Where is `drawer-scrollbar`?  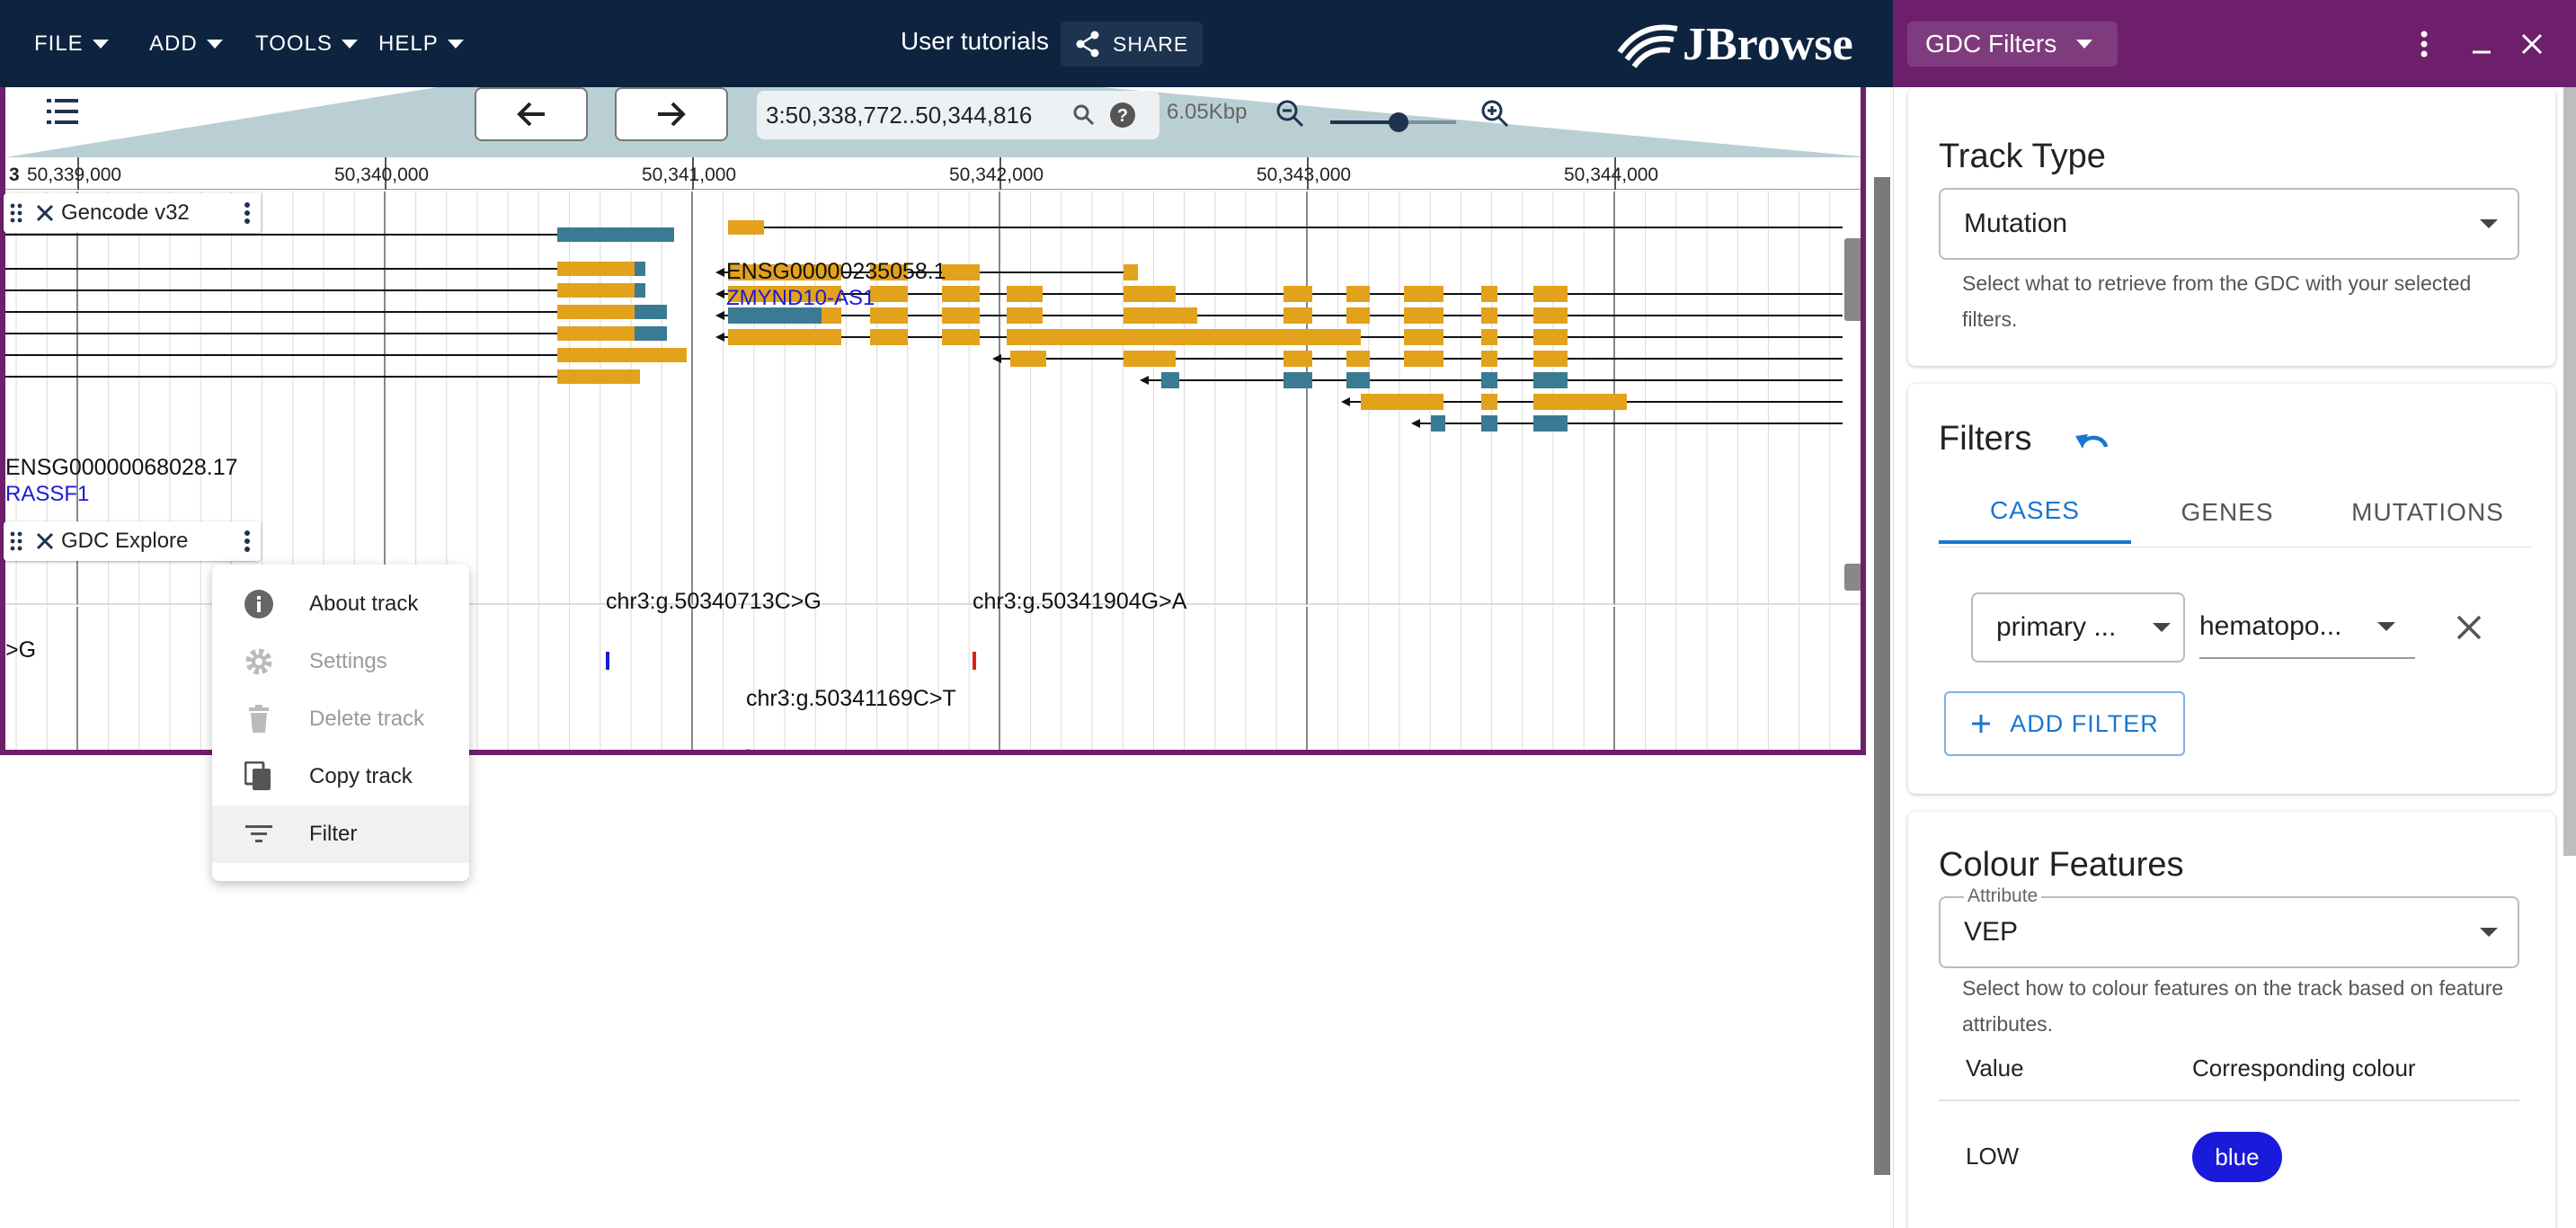 drawer-scrollbar is located at coordinates (2569, 471).